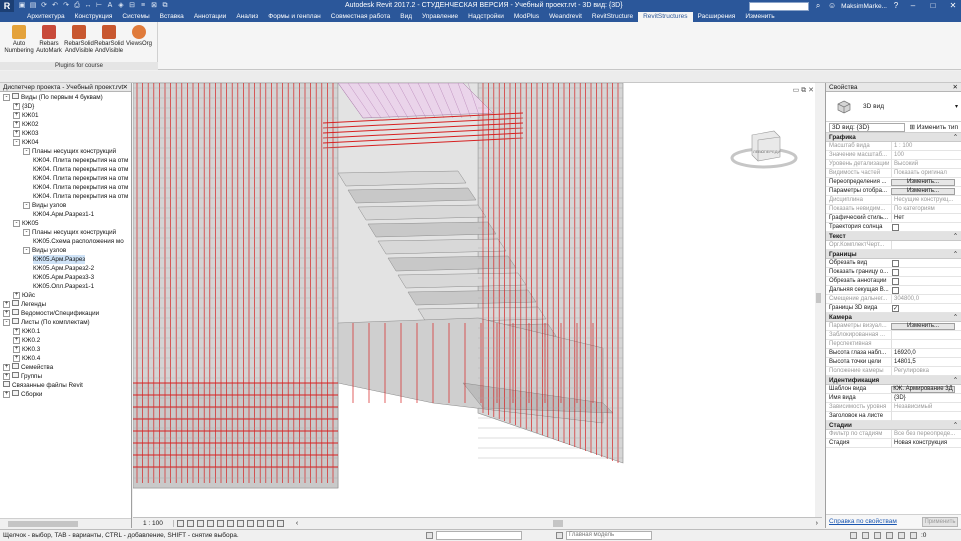 This screenshot has height=541, width=961. What do you see at coordinates (877, 535) in the screenshot?
I see `select-pinned-icon` at bounding box center [877, 535].